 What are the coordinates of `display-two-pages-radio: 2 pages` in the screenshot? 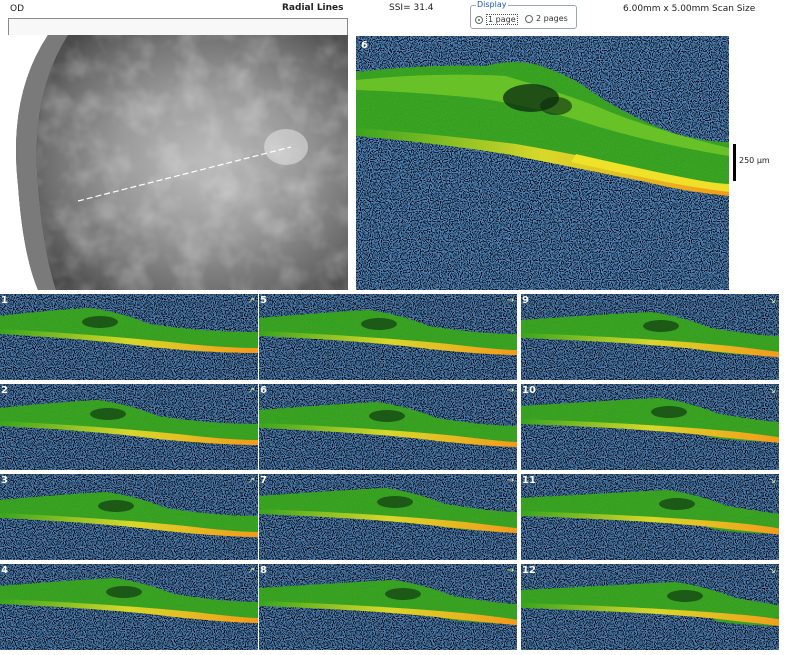 It's located at (546, 18).